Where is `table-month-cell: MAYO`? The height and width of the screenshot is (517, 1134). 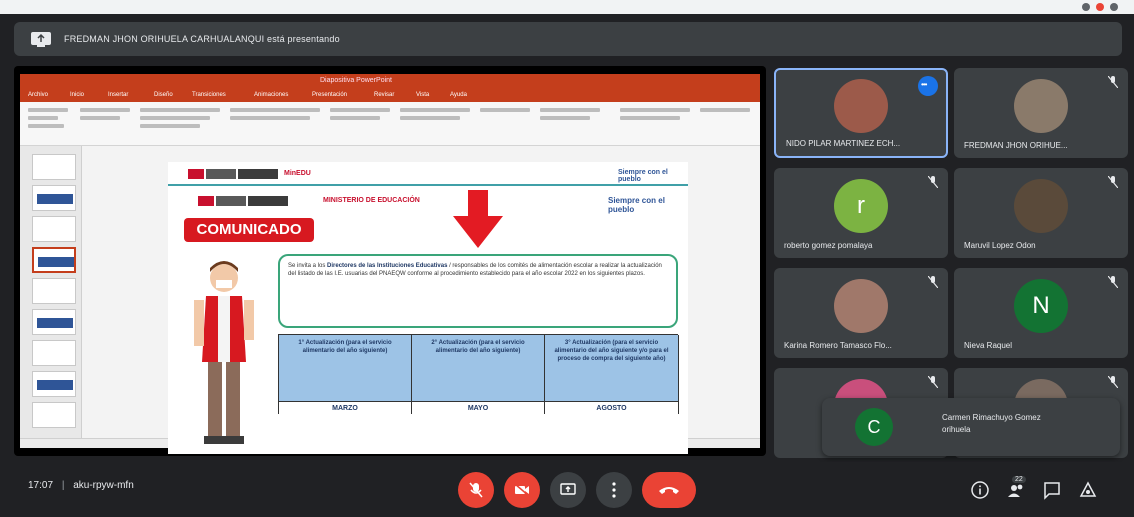
table-month-cell: MAYO is located at coordinates (478, 407).